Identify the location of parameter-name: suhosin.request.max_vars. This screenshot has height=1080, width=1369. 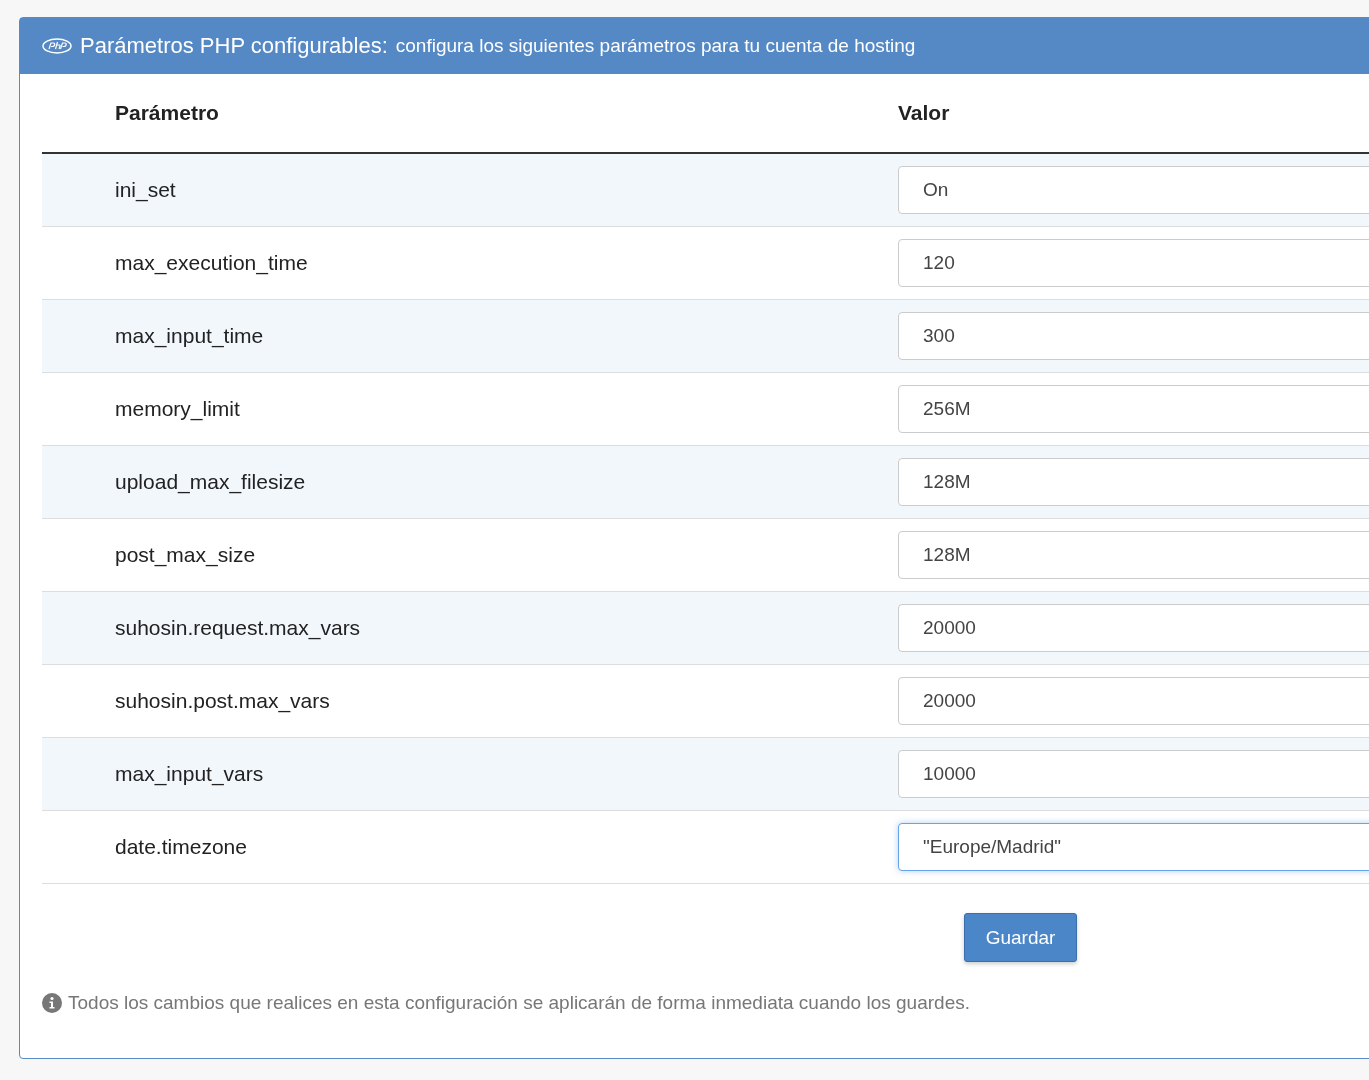
(470, 628).